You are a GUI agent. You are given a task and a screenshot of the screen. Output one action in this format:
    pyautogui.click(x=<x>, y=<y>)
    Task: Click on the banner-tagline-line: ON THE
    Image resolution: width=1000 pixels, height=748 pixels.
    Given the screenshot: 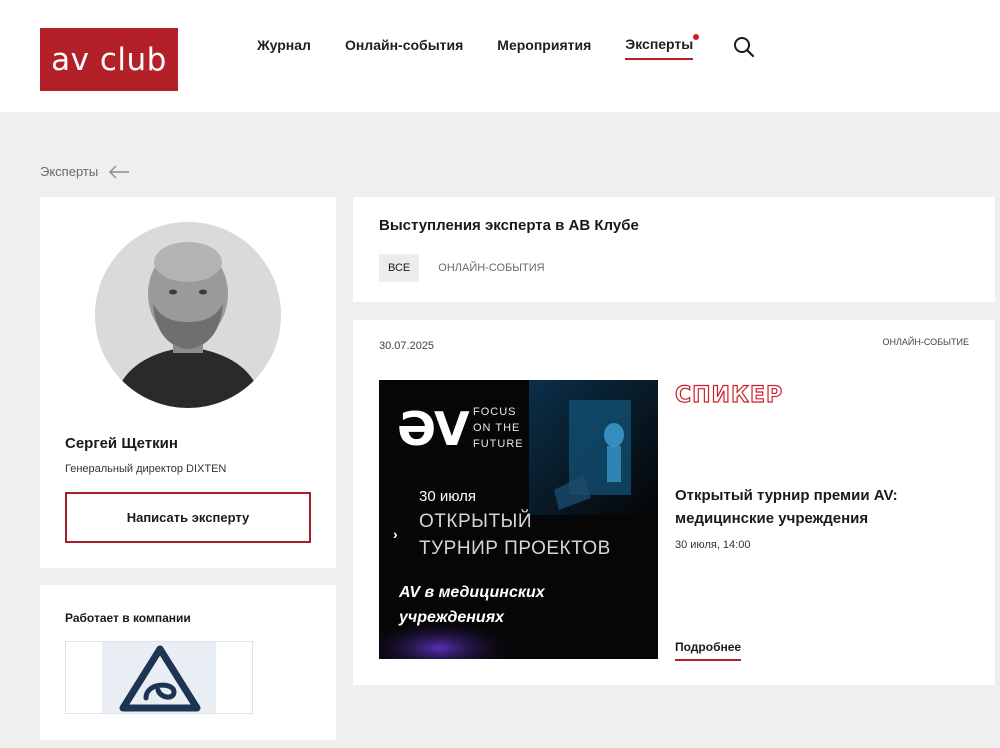 What is the action you would take?
    pyautogui.click(x=497, y=428)
    